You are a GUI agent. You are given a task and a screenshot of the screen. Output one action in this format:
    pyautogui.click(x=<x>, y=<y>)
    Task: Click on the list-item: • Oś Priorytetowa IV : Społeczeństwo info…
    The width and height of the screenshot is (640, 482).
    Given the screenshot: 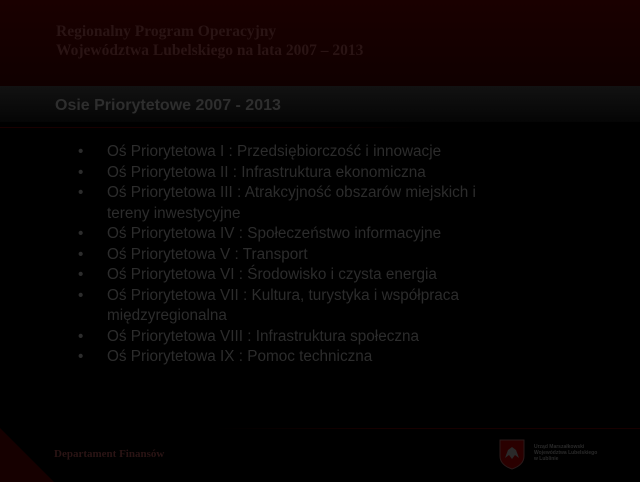 What is the action you would take?
    pyautogui.click(x=256, y=234)
    